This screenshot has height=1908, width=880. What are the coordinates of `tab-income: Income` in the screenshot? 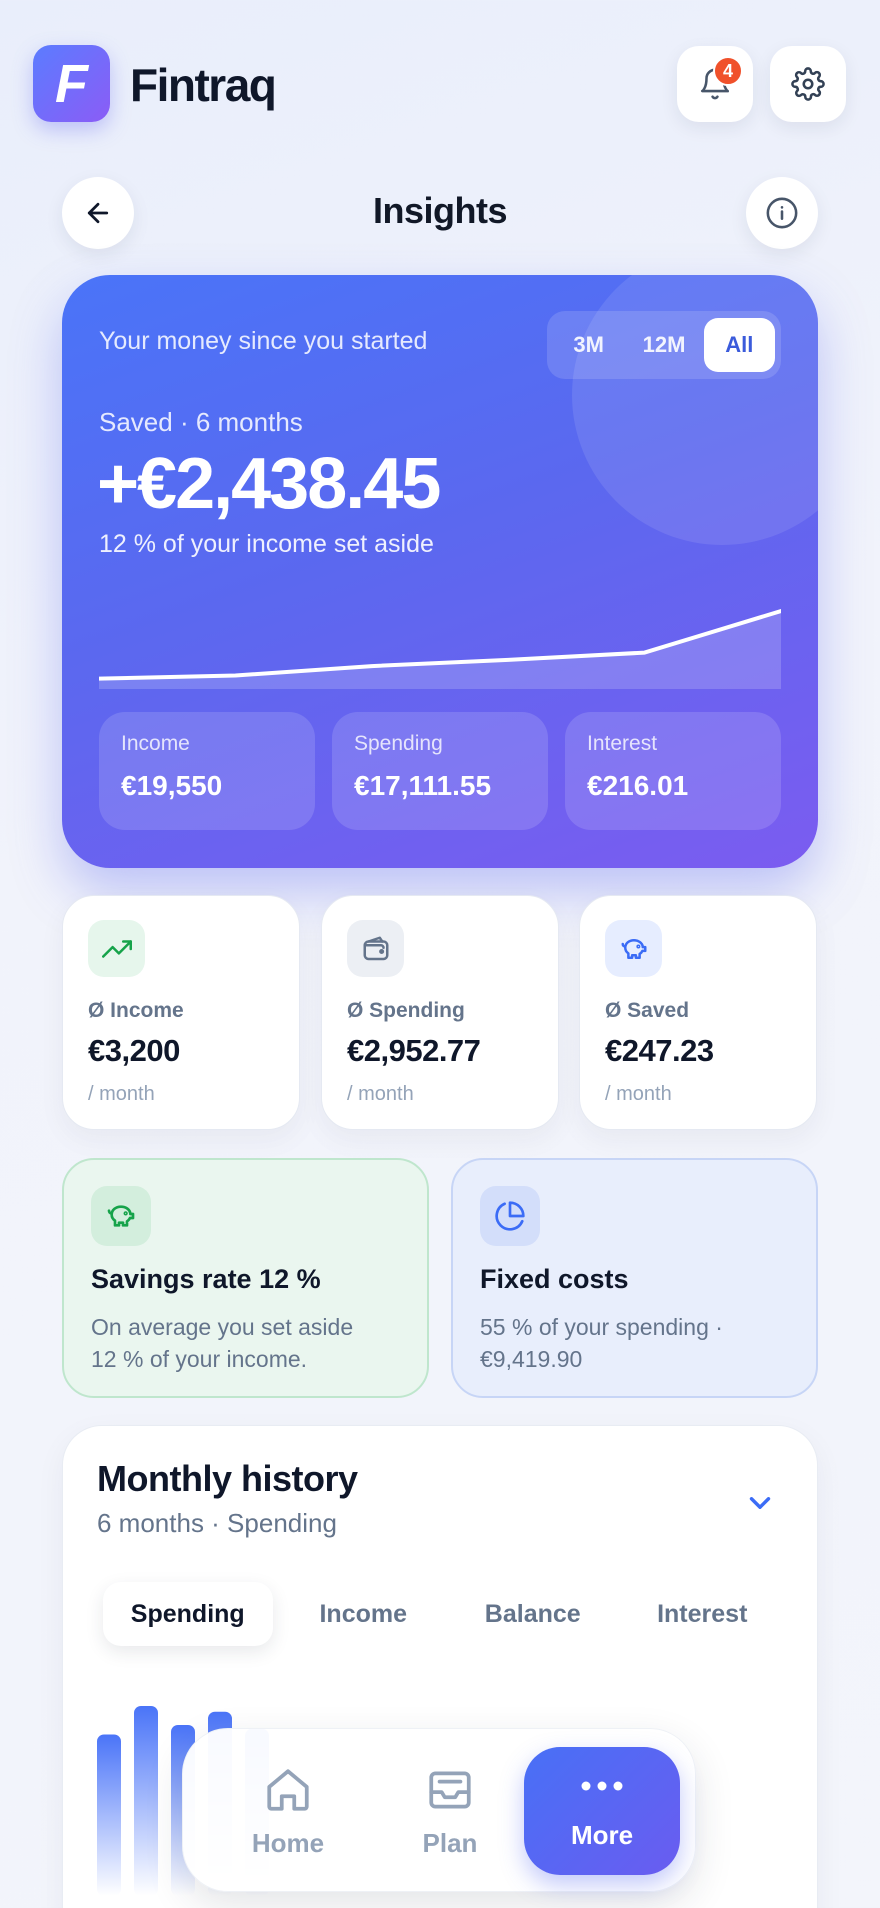 It's located at (364, 1614).